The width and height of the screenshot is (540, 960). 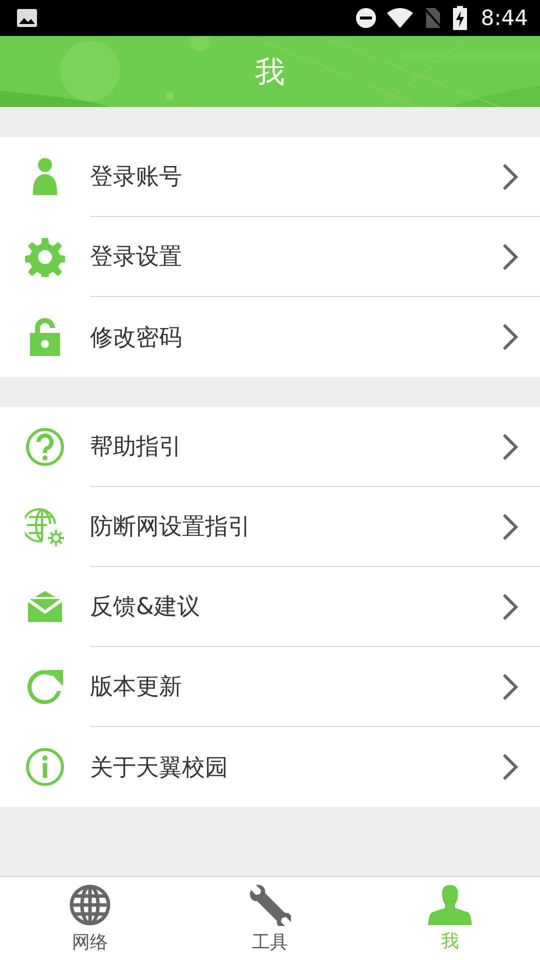 What do you see at coordinates (45, 257) in the screenshot?
I see `gear-icon` at bounding box center [45, 257].